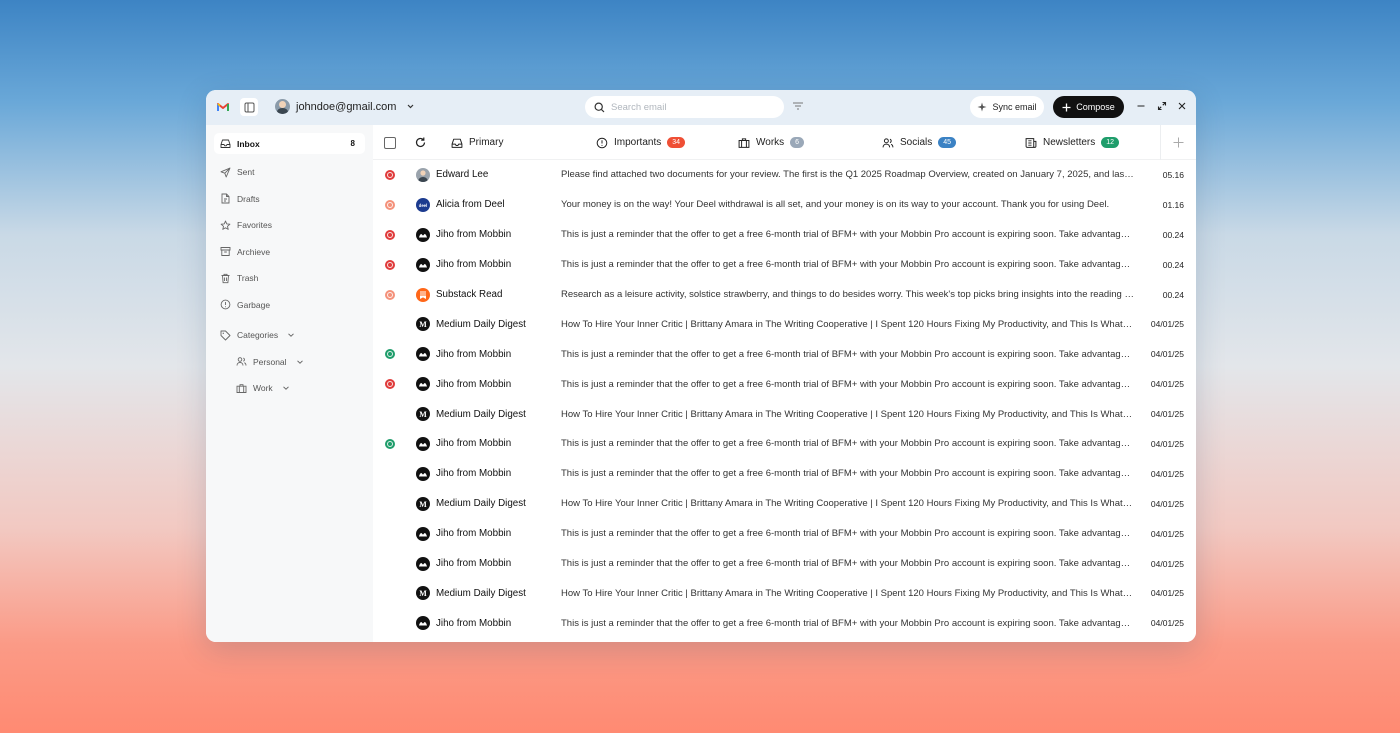 Image resolution: width=1400 pixels, height=733 pixels. I want to click on maximize-button, so click(1162, 106).